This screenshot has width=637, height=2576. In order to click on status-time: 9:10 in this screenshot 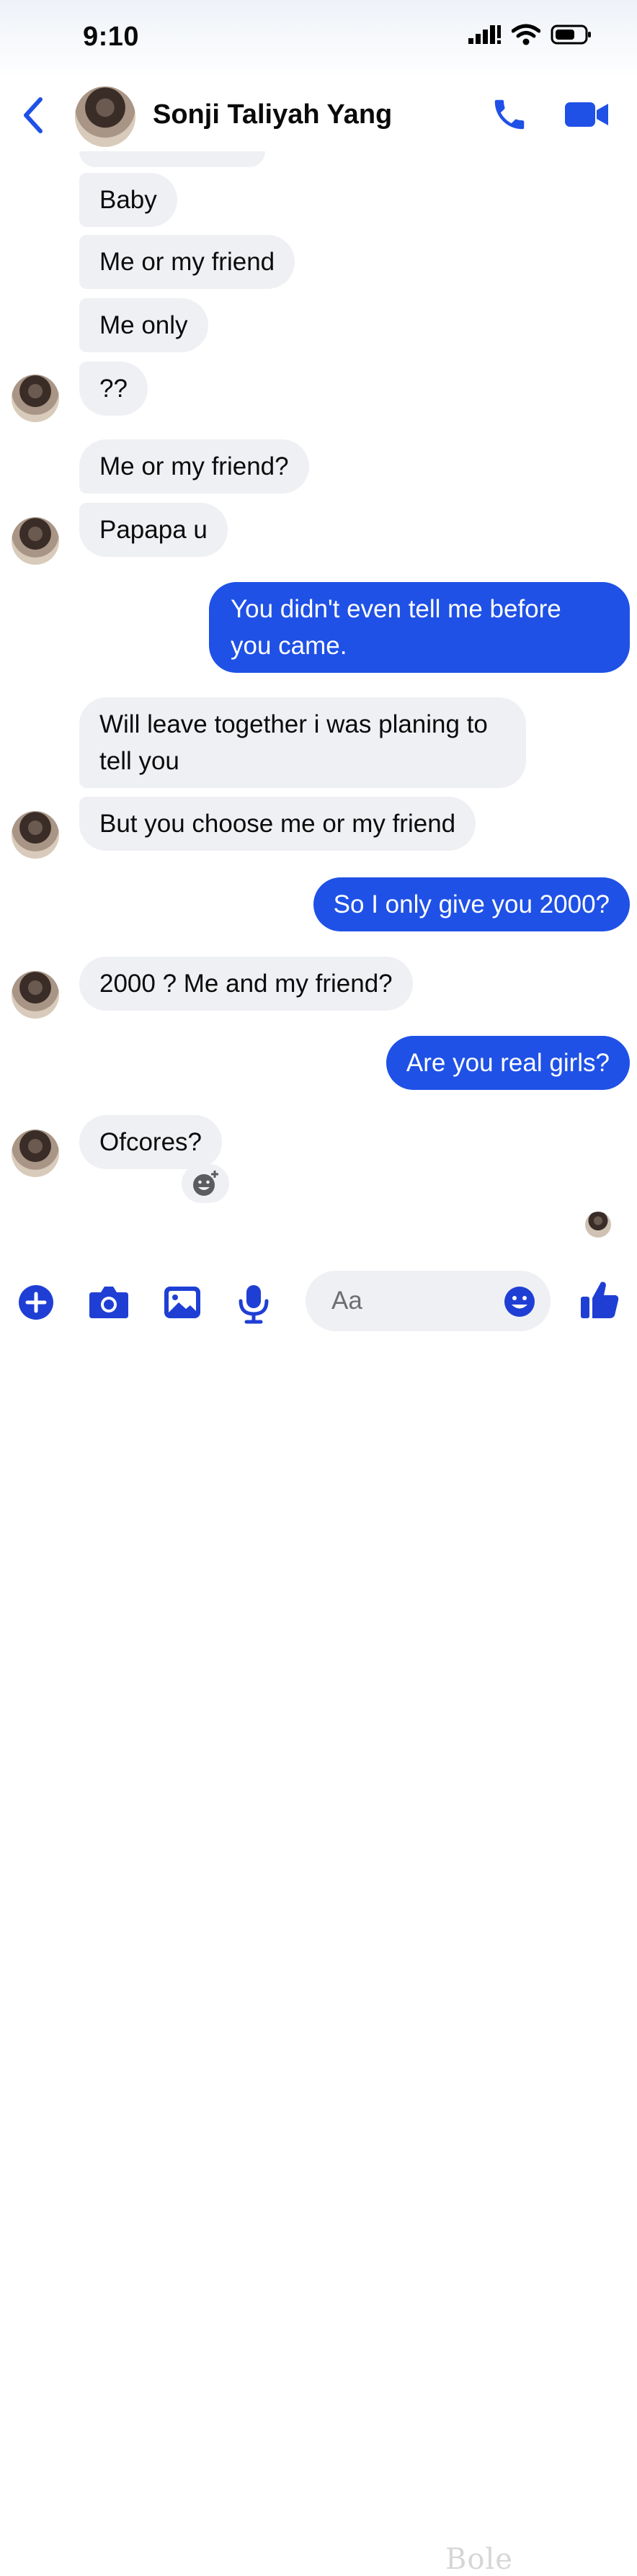, I will do `click(111, 37)`.